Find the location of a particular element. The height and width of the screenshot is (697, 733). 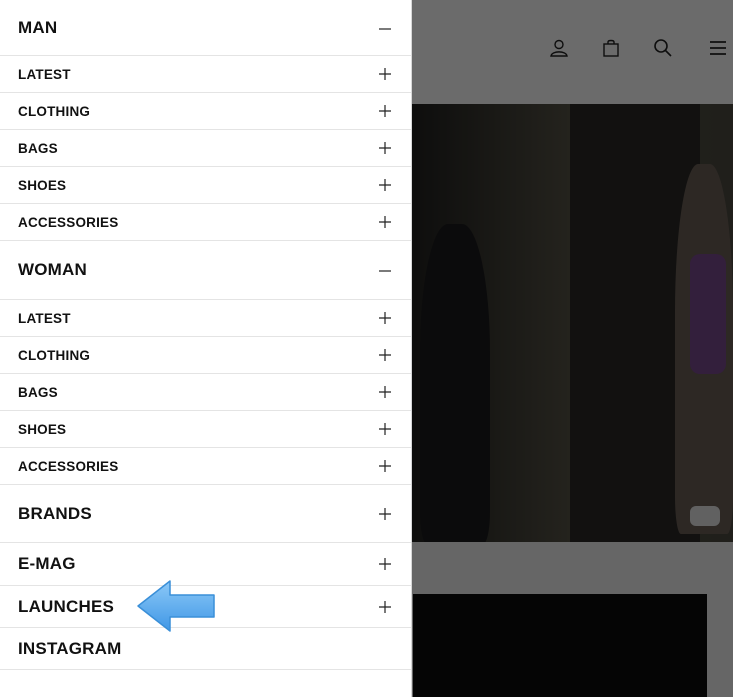

nav-item-man-shoes: SHOES is located at coordinates (205, 185).